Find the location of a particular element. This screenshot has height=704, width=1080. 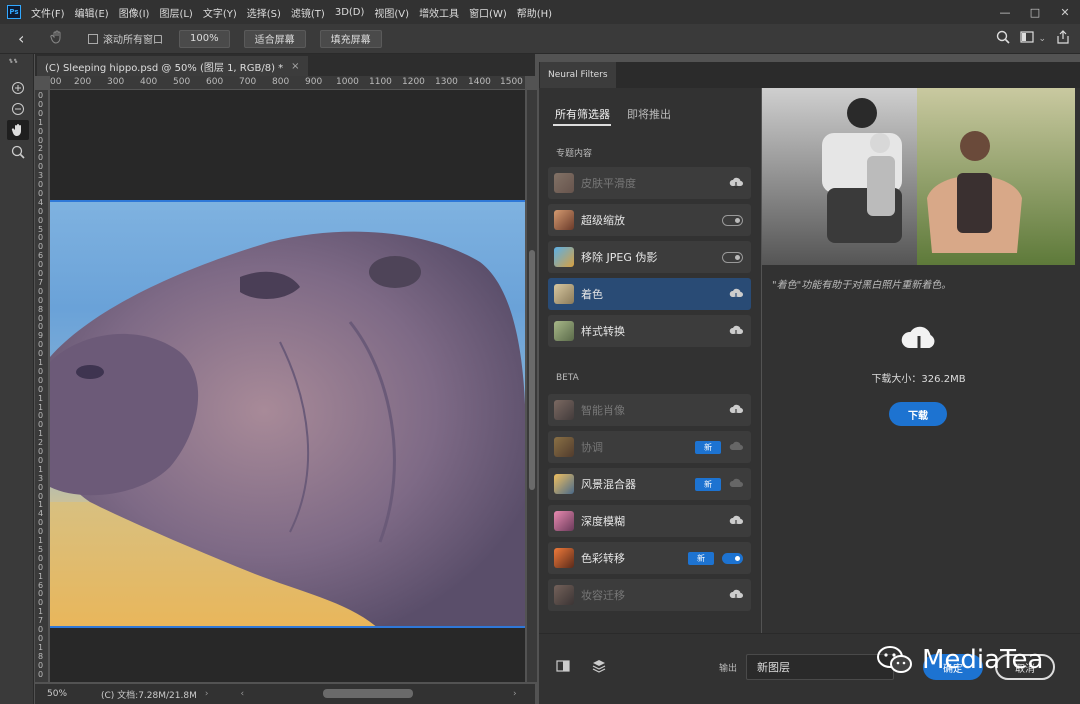

ruler-tick: 700 is located at coordinates (248, 82).